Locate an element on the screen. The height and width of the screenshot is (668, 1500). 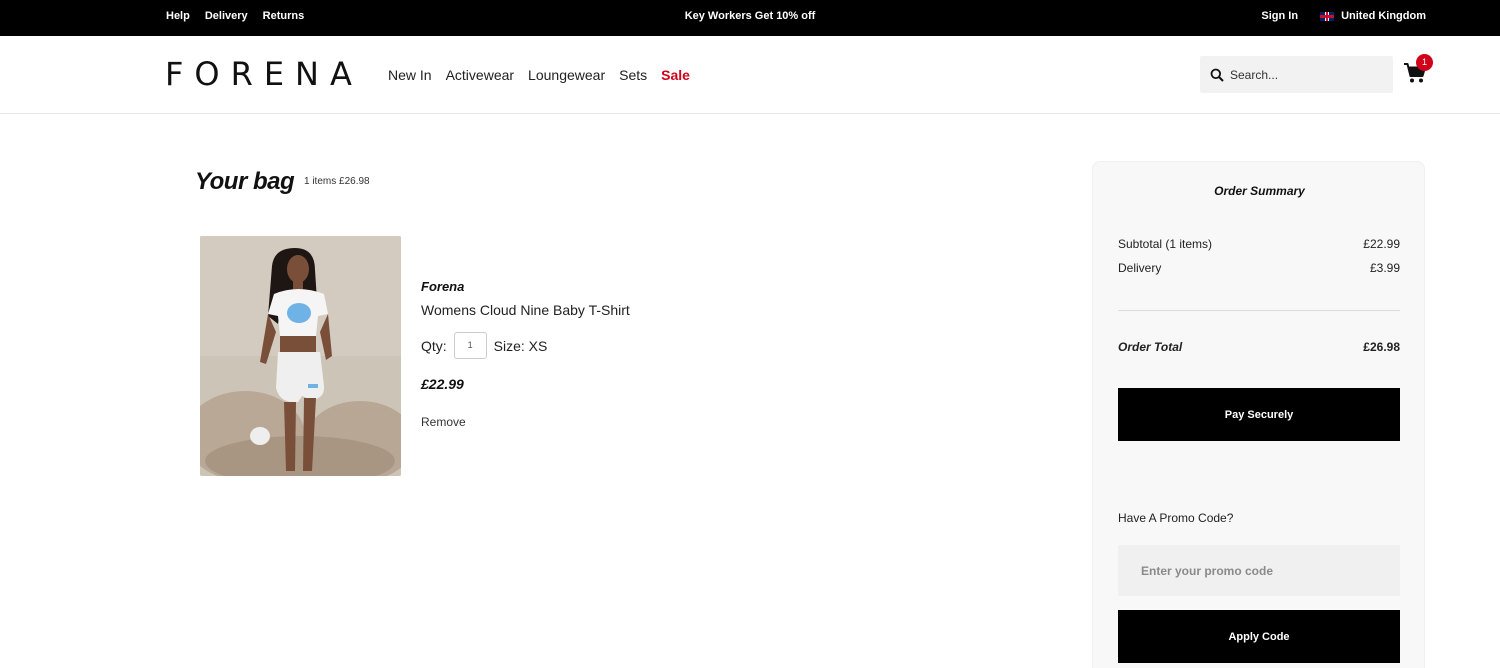
page-title: Your bag is located at coordinates (245, 181).